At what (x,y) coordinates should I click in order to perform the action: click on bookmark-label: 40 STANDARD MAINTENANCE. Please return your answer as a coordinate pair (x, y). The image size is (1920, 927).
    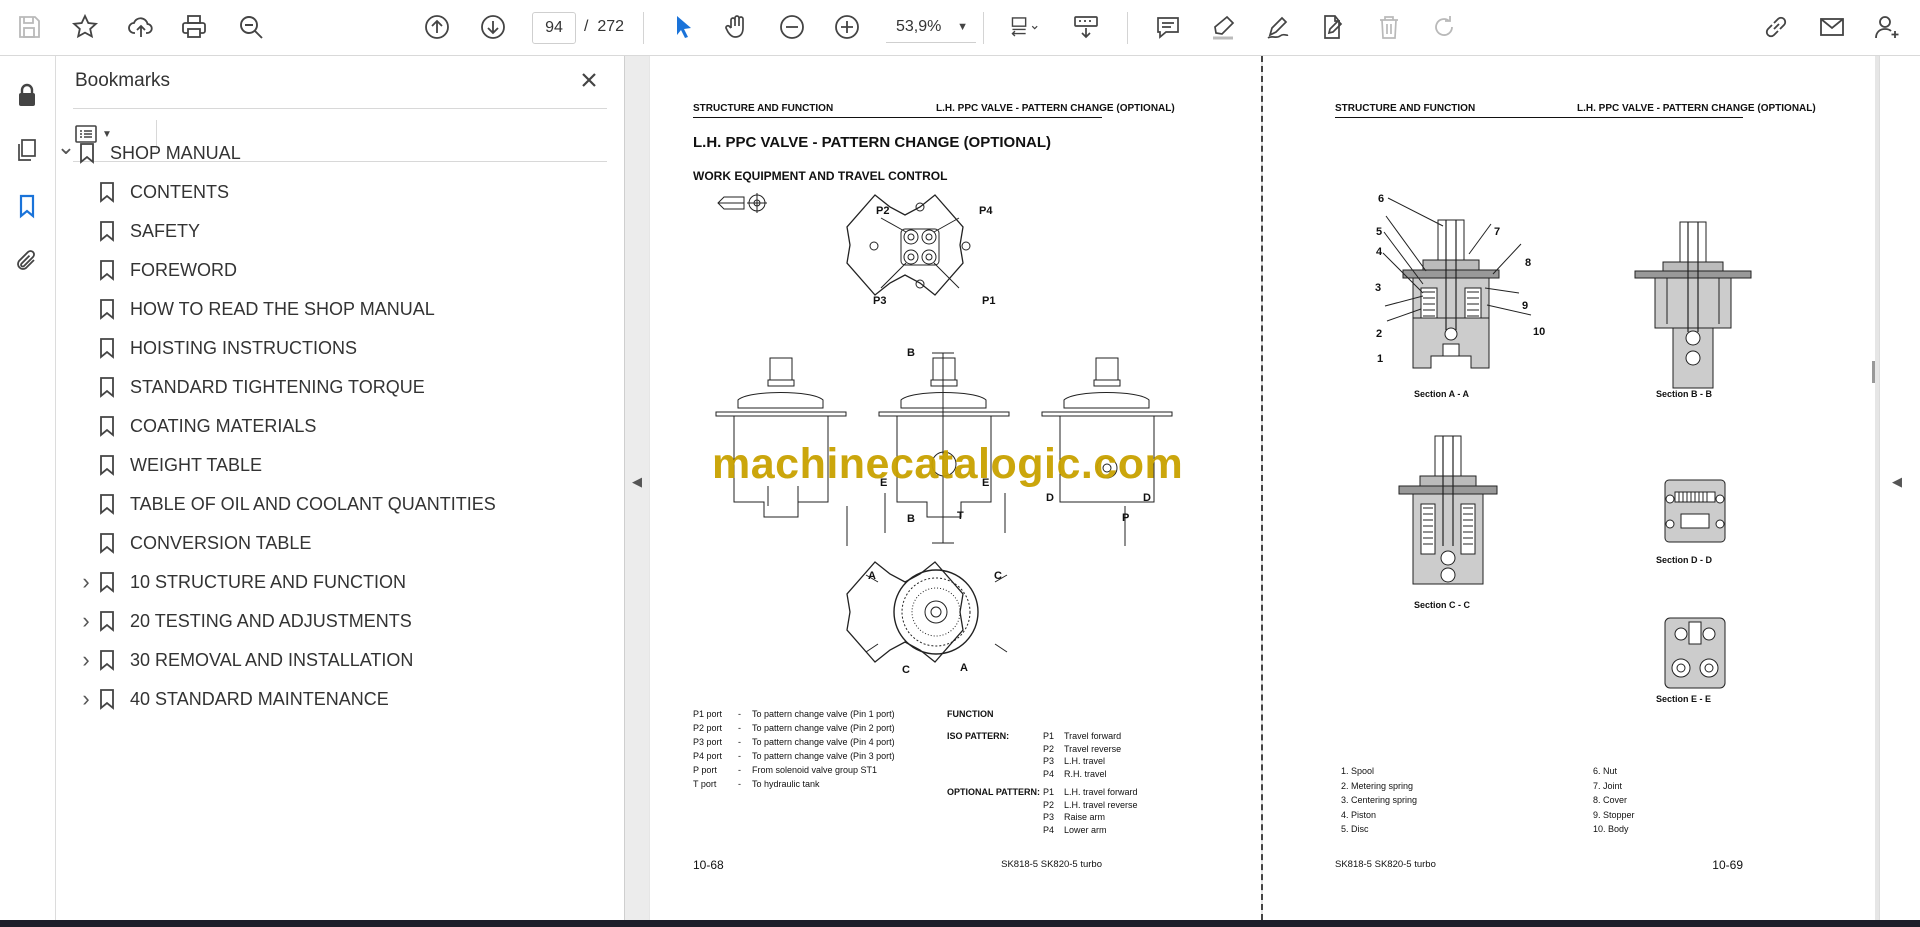
    Looking at the image, I should click on (259, 698).